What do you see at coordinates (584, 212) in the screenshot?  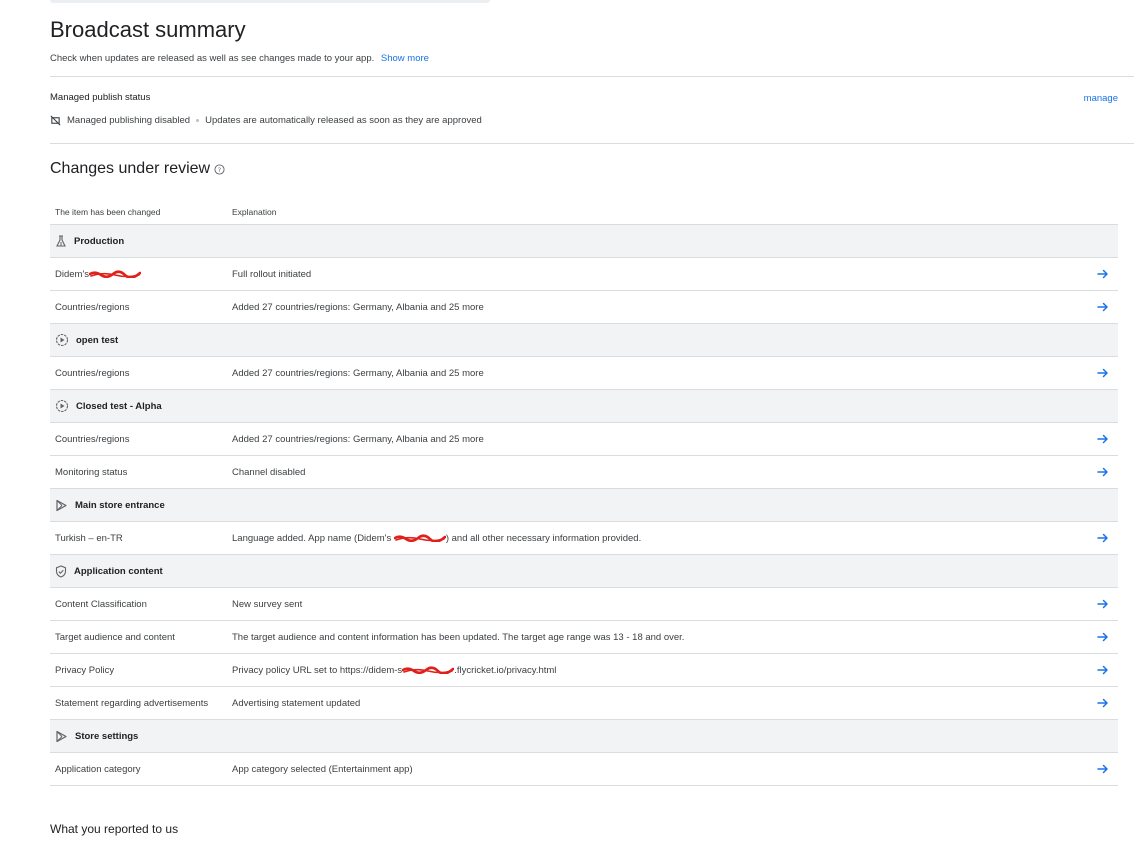 I see `table-header: The item has been changed Explanation` at bounding box center [584, 212].